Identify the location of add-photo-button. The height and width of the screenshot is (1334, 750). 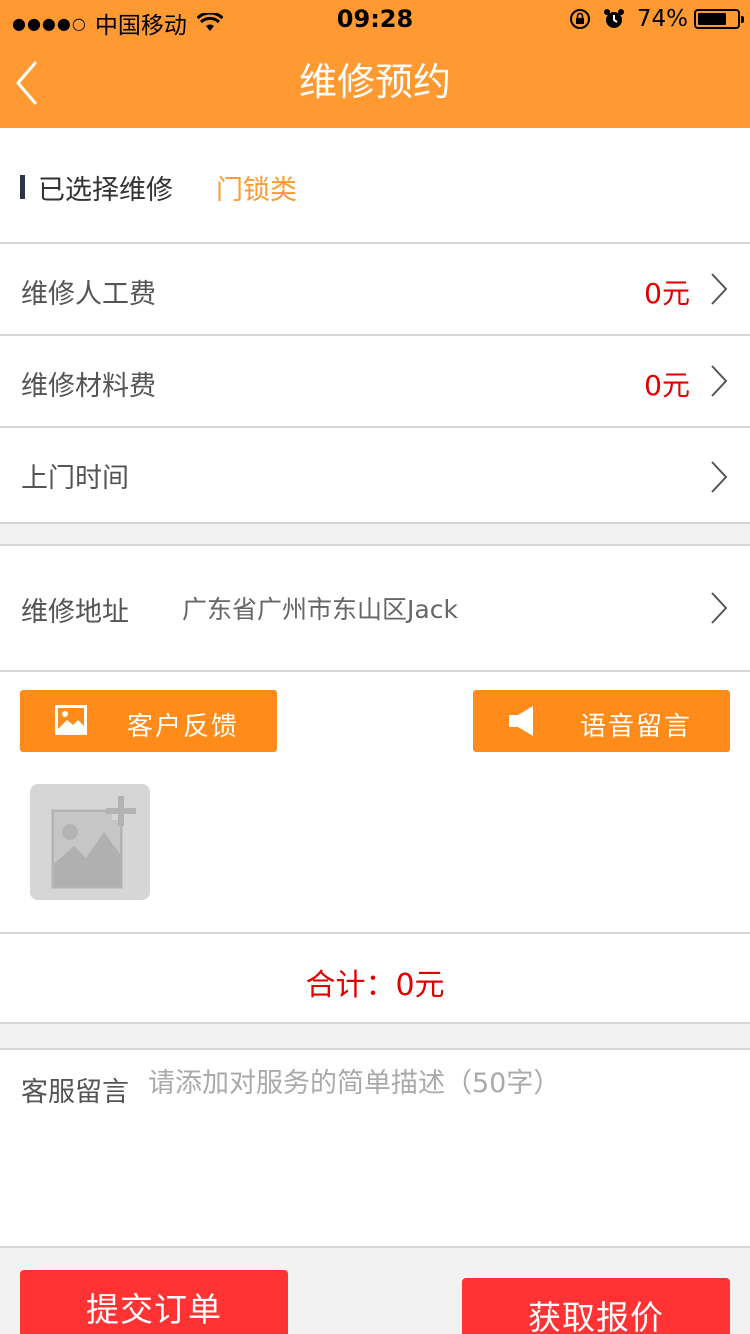
(90, 842).